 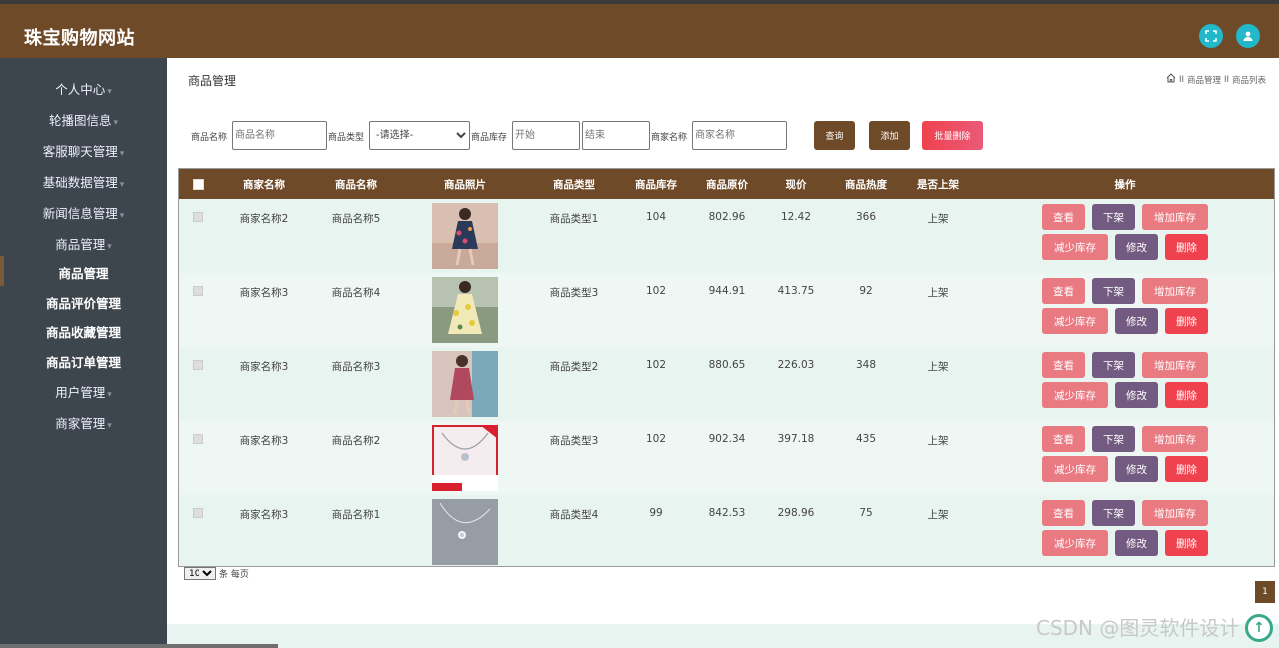 What do you see at coordinates (938, 185) in the screenshot?
I see `column-header: 是否上架` at bounding box center [938, 185].